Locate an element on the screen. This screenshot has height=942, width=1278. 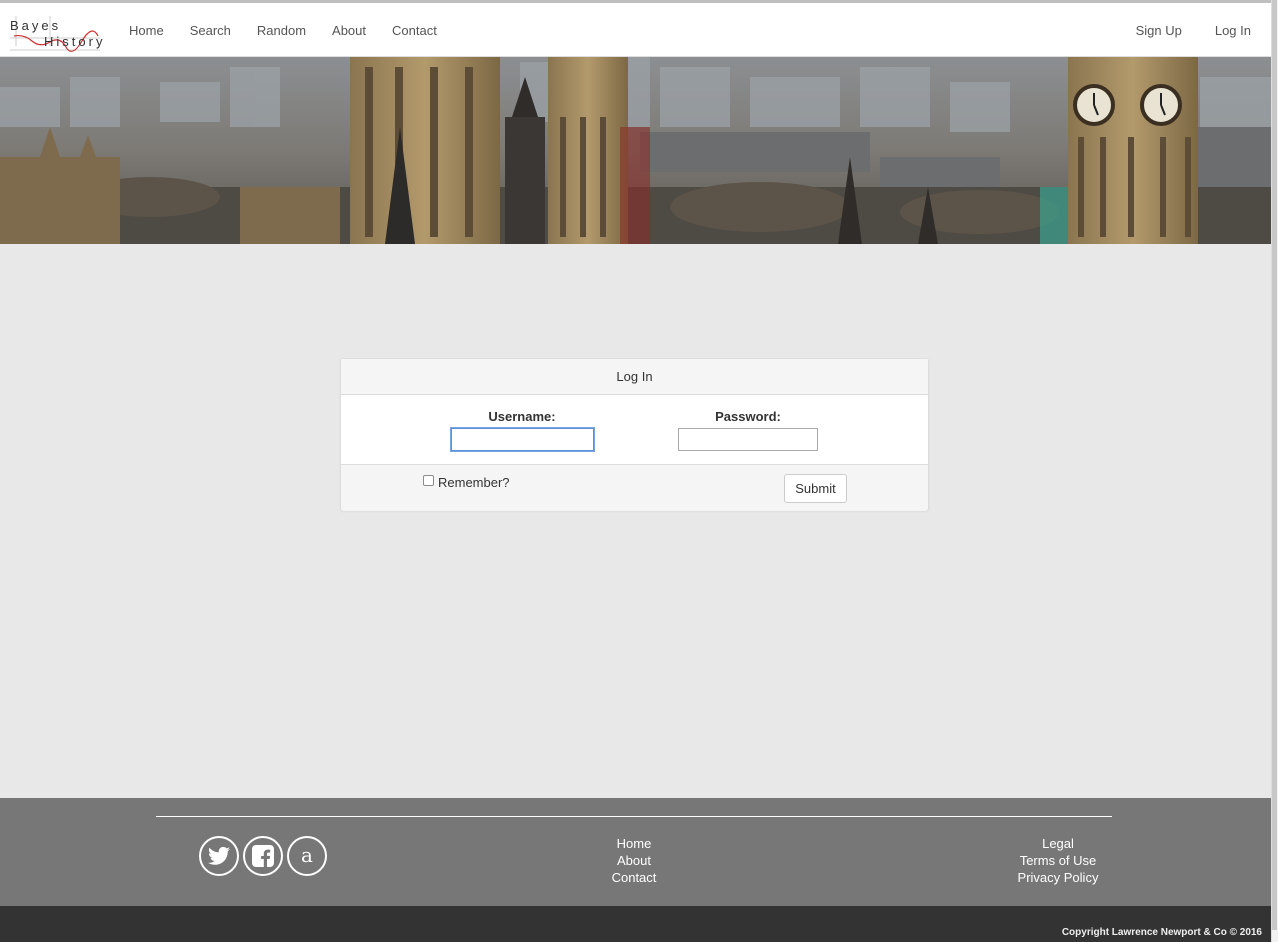
page-scrollbar is located at coordinates (1274, 471).